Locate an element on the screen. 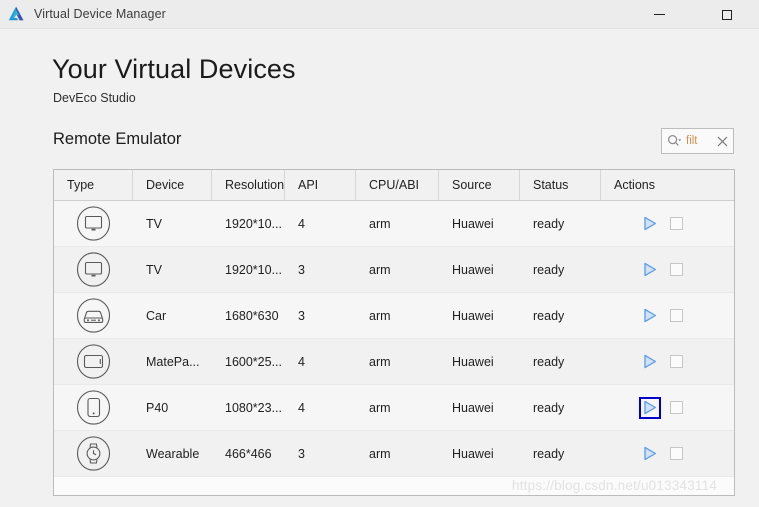 The height and width of the screenshot is (507, 759). page-title: Your Virtual Devices is located at coordinates (174, 69).